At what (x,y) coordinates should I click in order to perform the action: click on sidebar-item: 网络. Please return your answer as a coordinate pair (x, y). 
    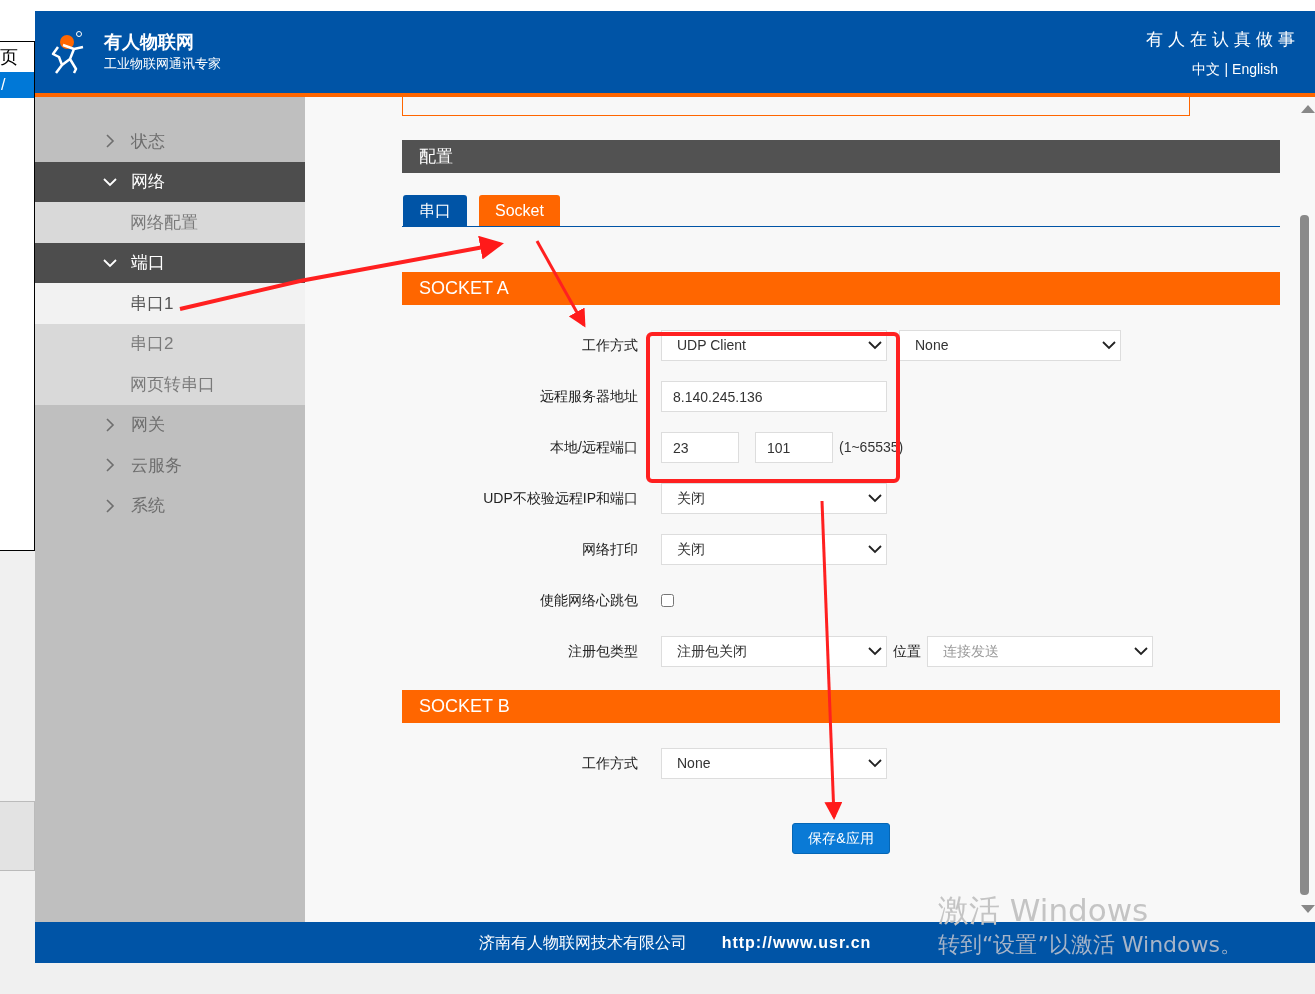
    Looking at the image, I should click on (170, 181).